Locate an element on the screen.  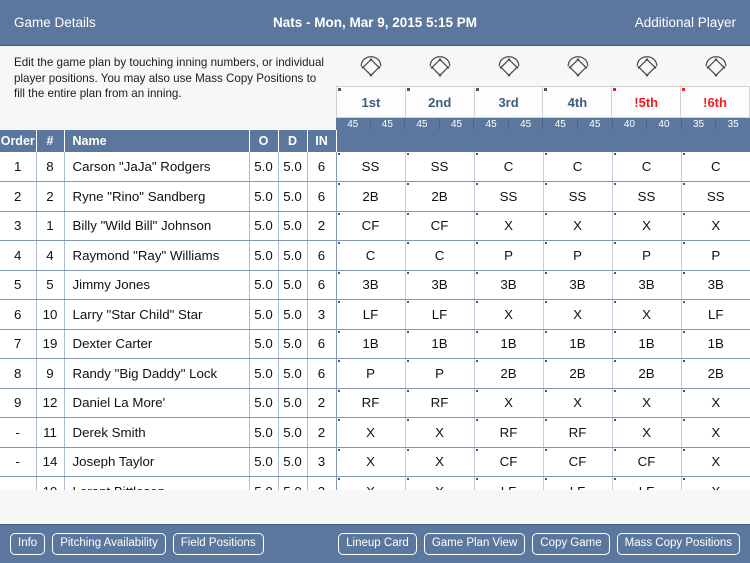
cell-position-inning-1: LF is located at coordinates (371, 314).